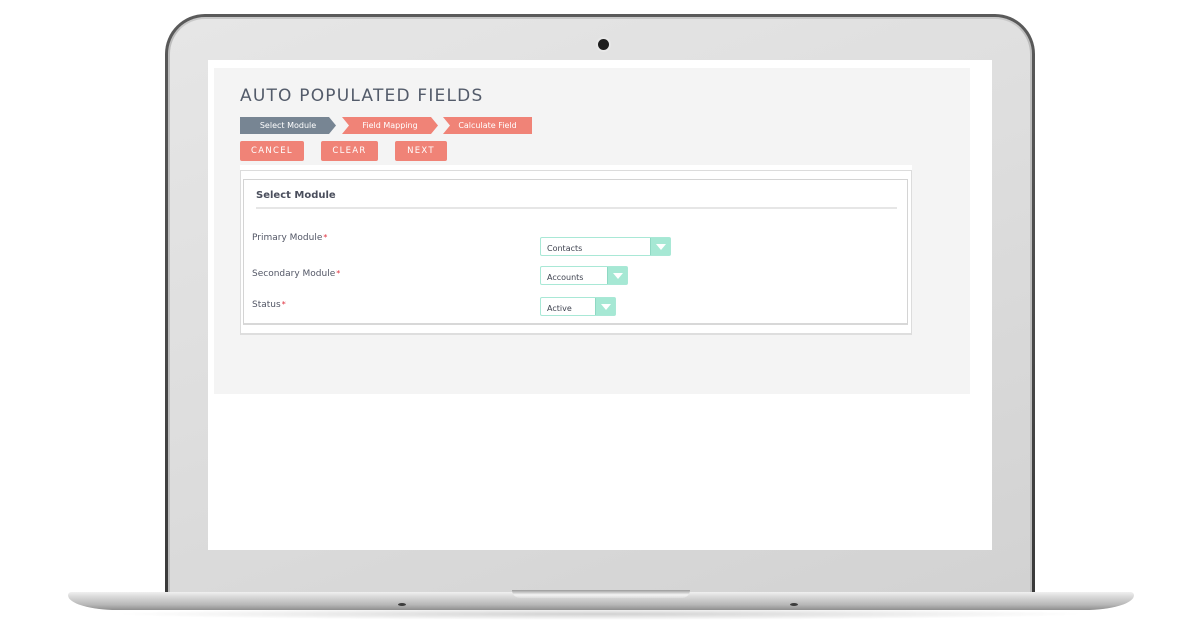  I want to click on divider, so click(576, 208).